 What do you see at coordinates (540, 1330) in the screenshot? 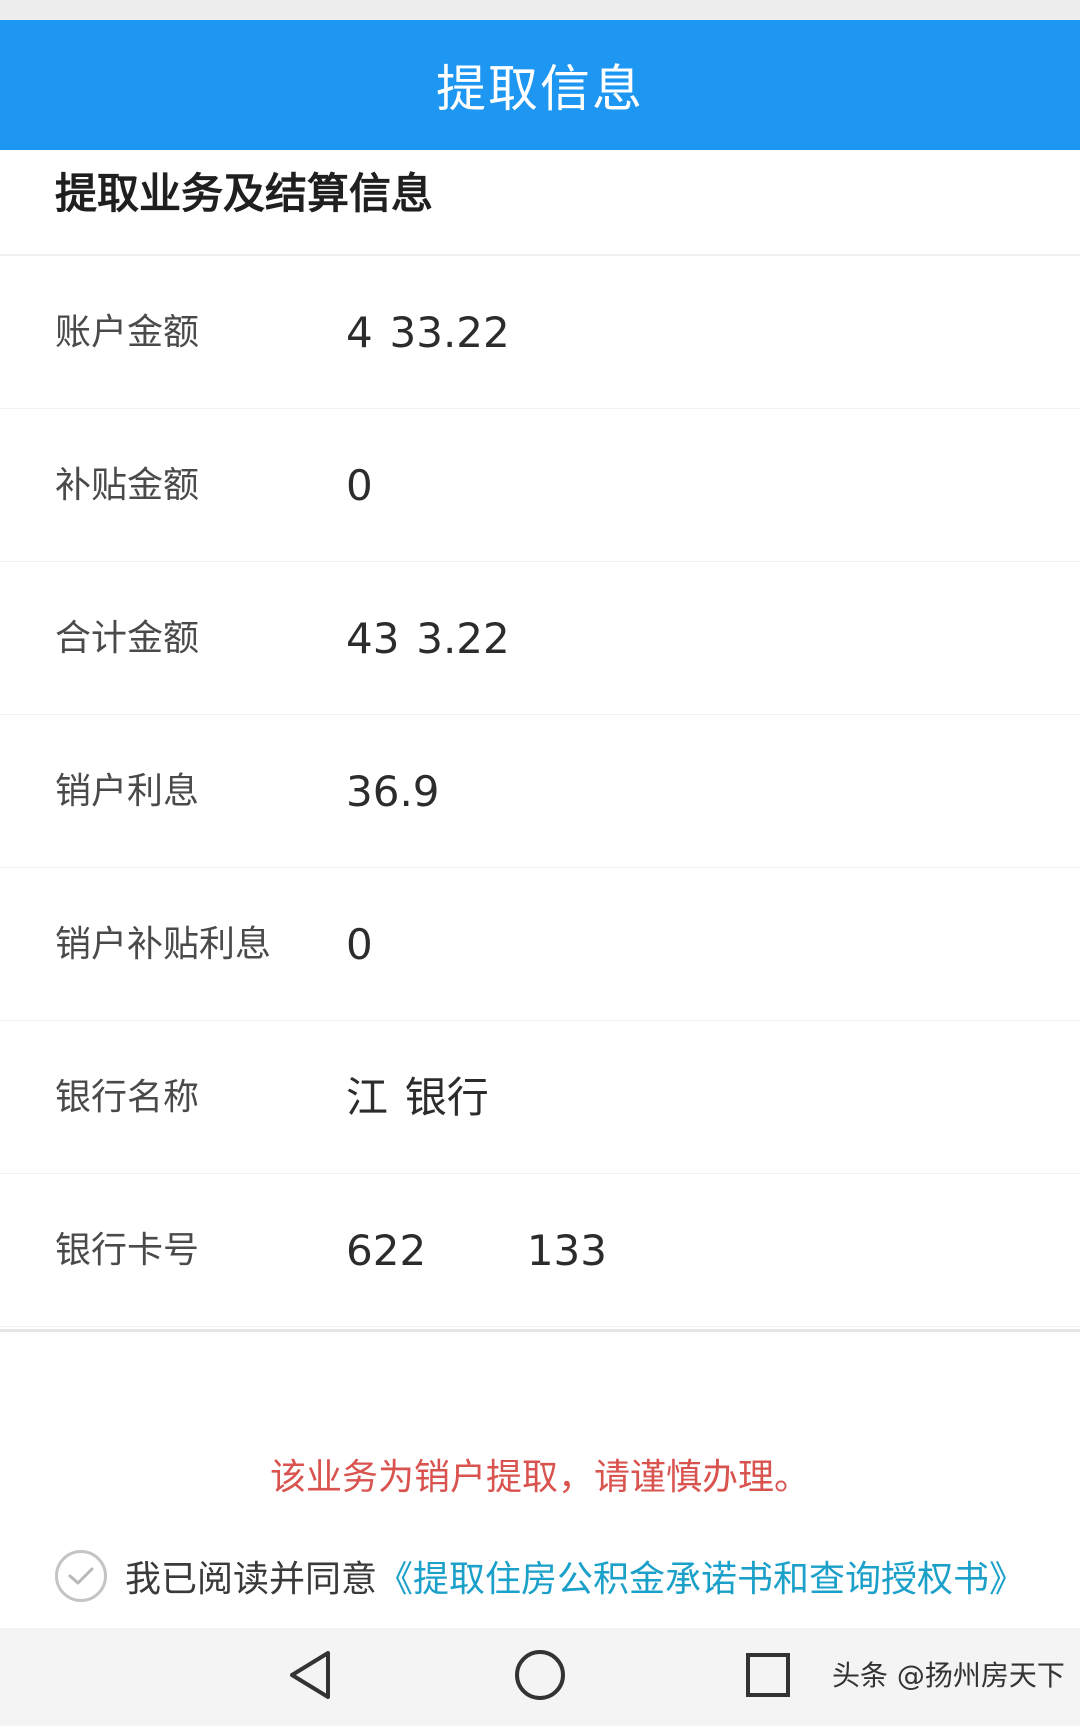
I see `list-bottom-divider` at bounding box center [540, 1330].